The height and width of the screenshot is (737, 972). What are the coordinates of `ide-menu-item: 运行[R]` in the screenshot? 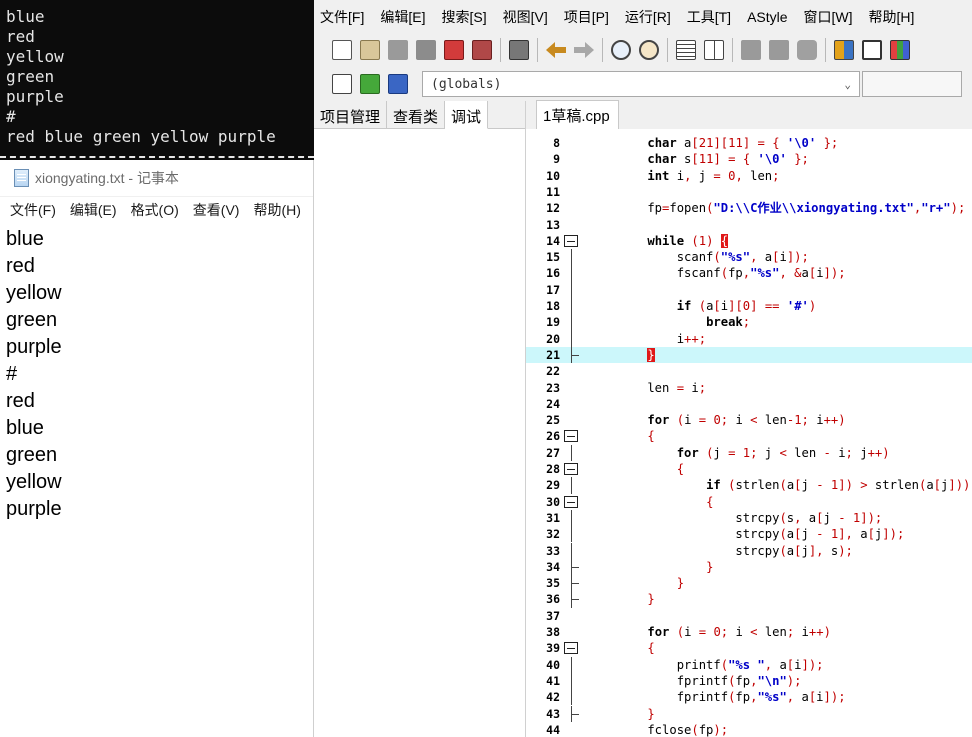 It's located at (648, 17).